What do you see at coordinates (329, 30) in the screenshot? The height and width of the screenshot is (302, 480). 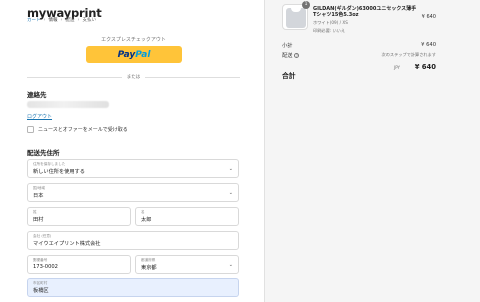 I see `product-print-note: 印刷必要: いいえ` at bounding box center [329, 30].